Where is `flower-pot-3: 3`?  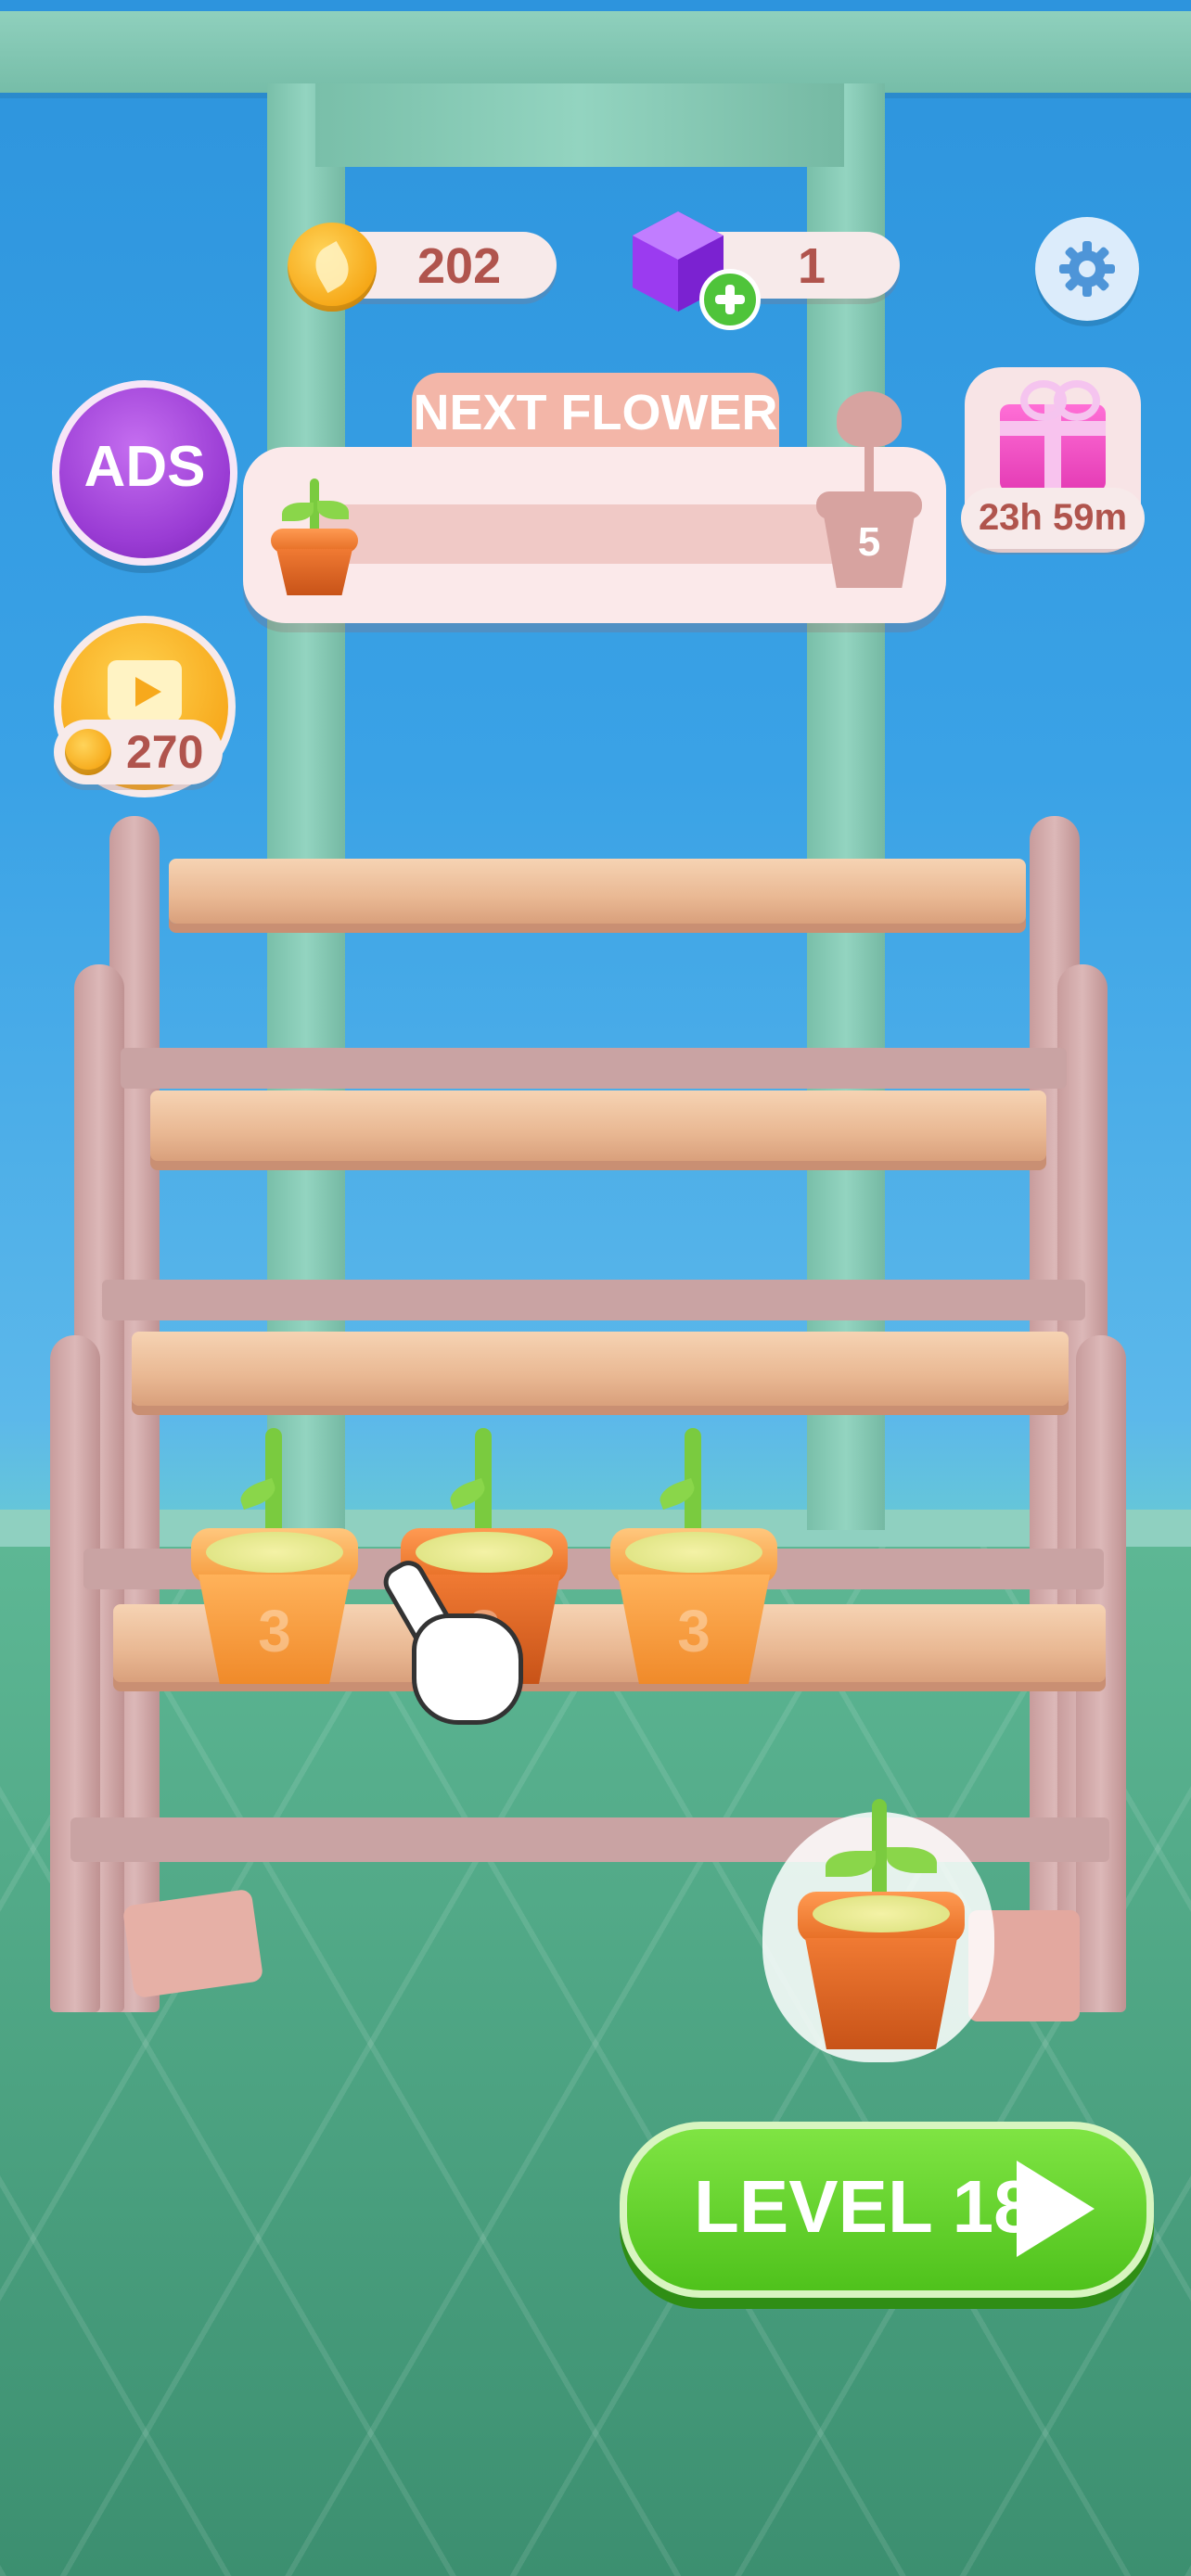
flower-pot-3: 3 is located at coordinates (693, 1553).